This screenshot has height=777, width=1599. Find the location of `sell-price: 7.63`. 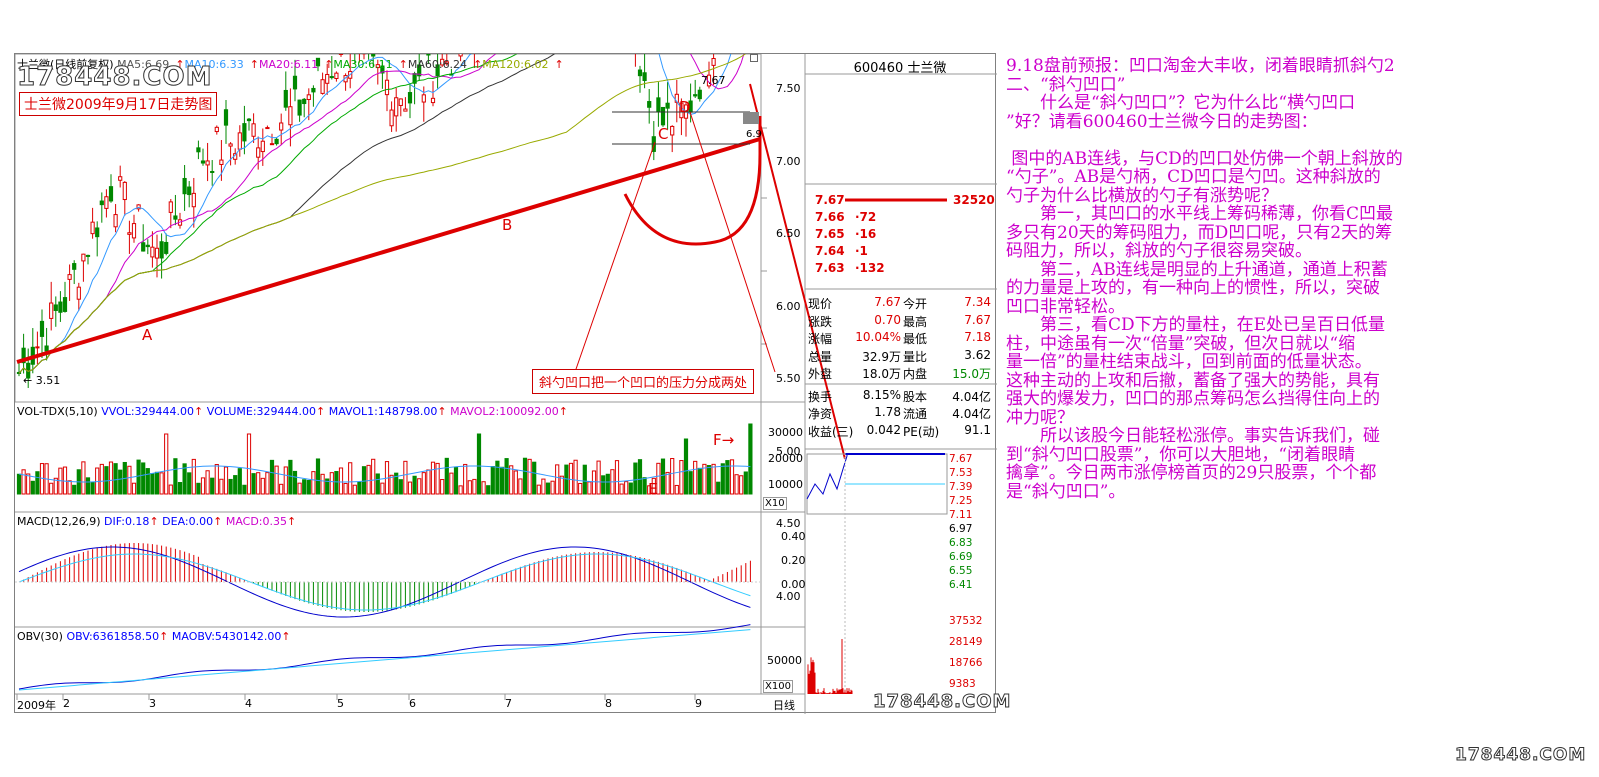

sell-price: 7.63 is located at coordinates (830, 268).